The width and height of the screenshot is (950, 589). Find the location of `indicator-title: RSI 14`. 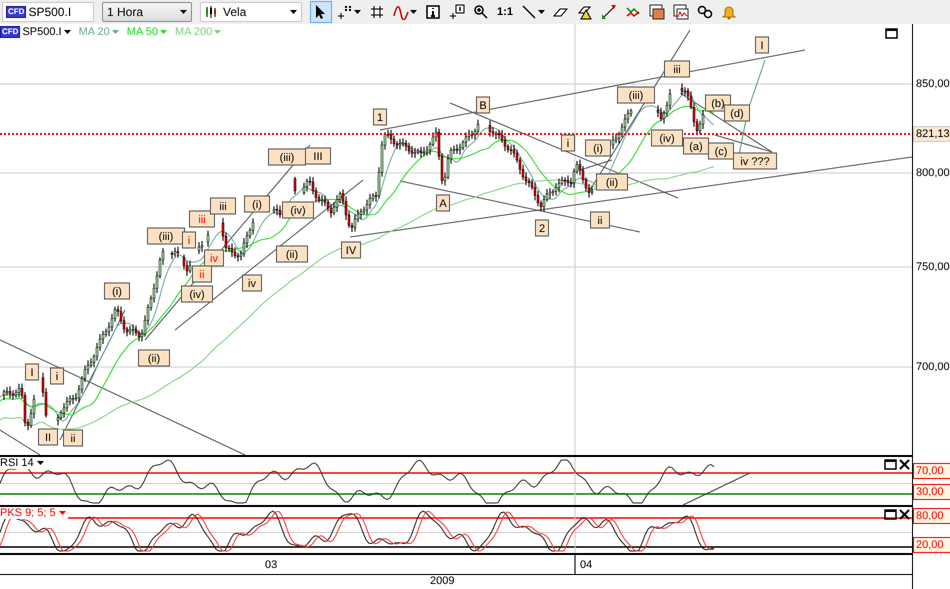

indicator-title: RSI 14 is located at coordinates (23, 463).